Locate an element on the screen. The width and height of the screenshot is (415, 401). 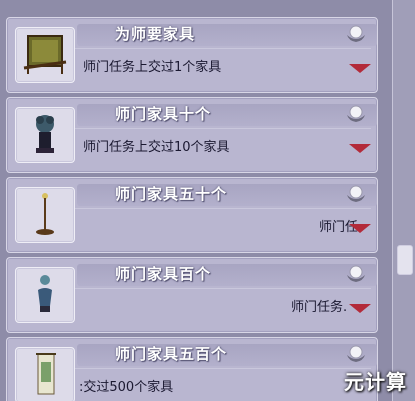
scrollbar-thumb is located at coordinates (405, 260).